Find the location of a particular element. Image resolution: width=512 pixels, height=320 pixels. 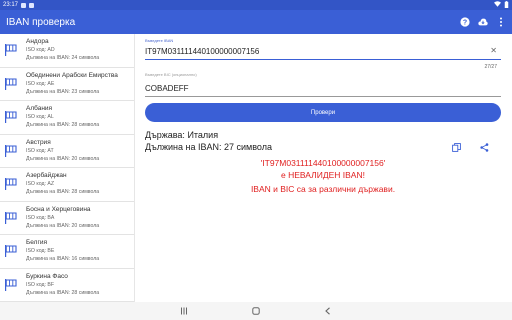

app-title: IBAN проверка is located at coordinates (41, 22).